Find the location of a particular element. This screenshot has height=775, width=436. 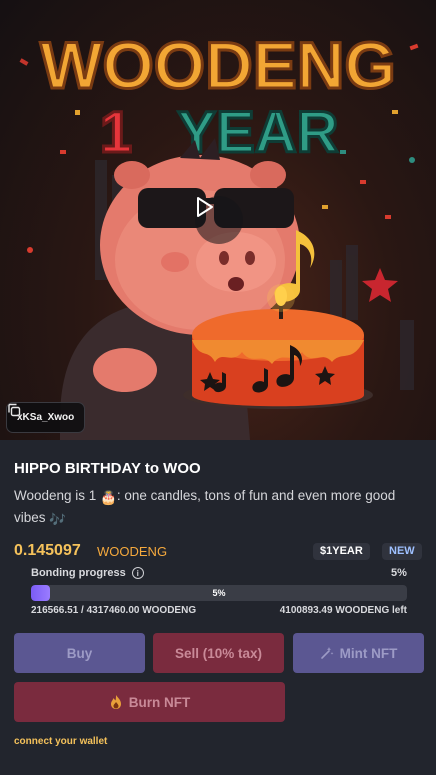

token-price: 0.145097 is located at coordinates (47, 550).